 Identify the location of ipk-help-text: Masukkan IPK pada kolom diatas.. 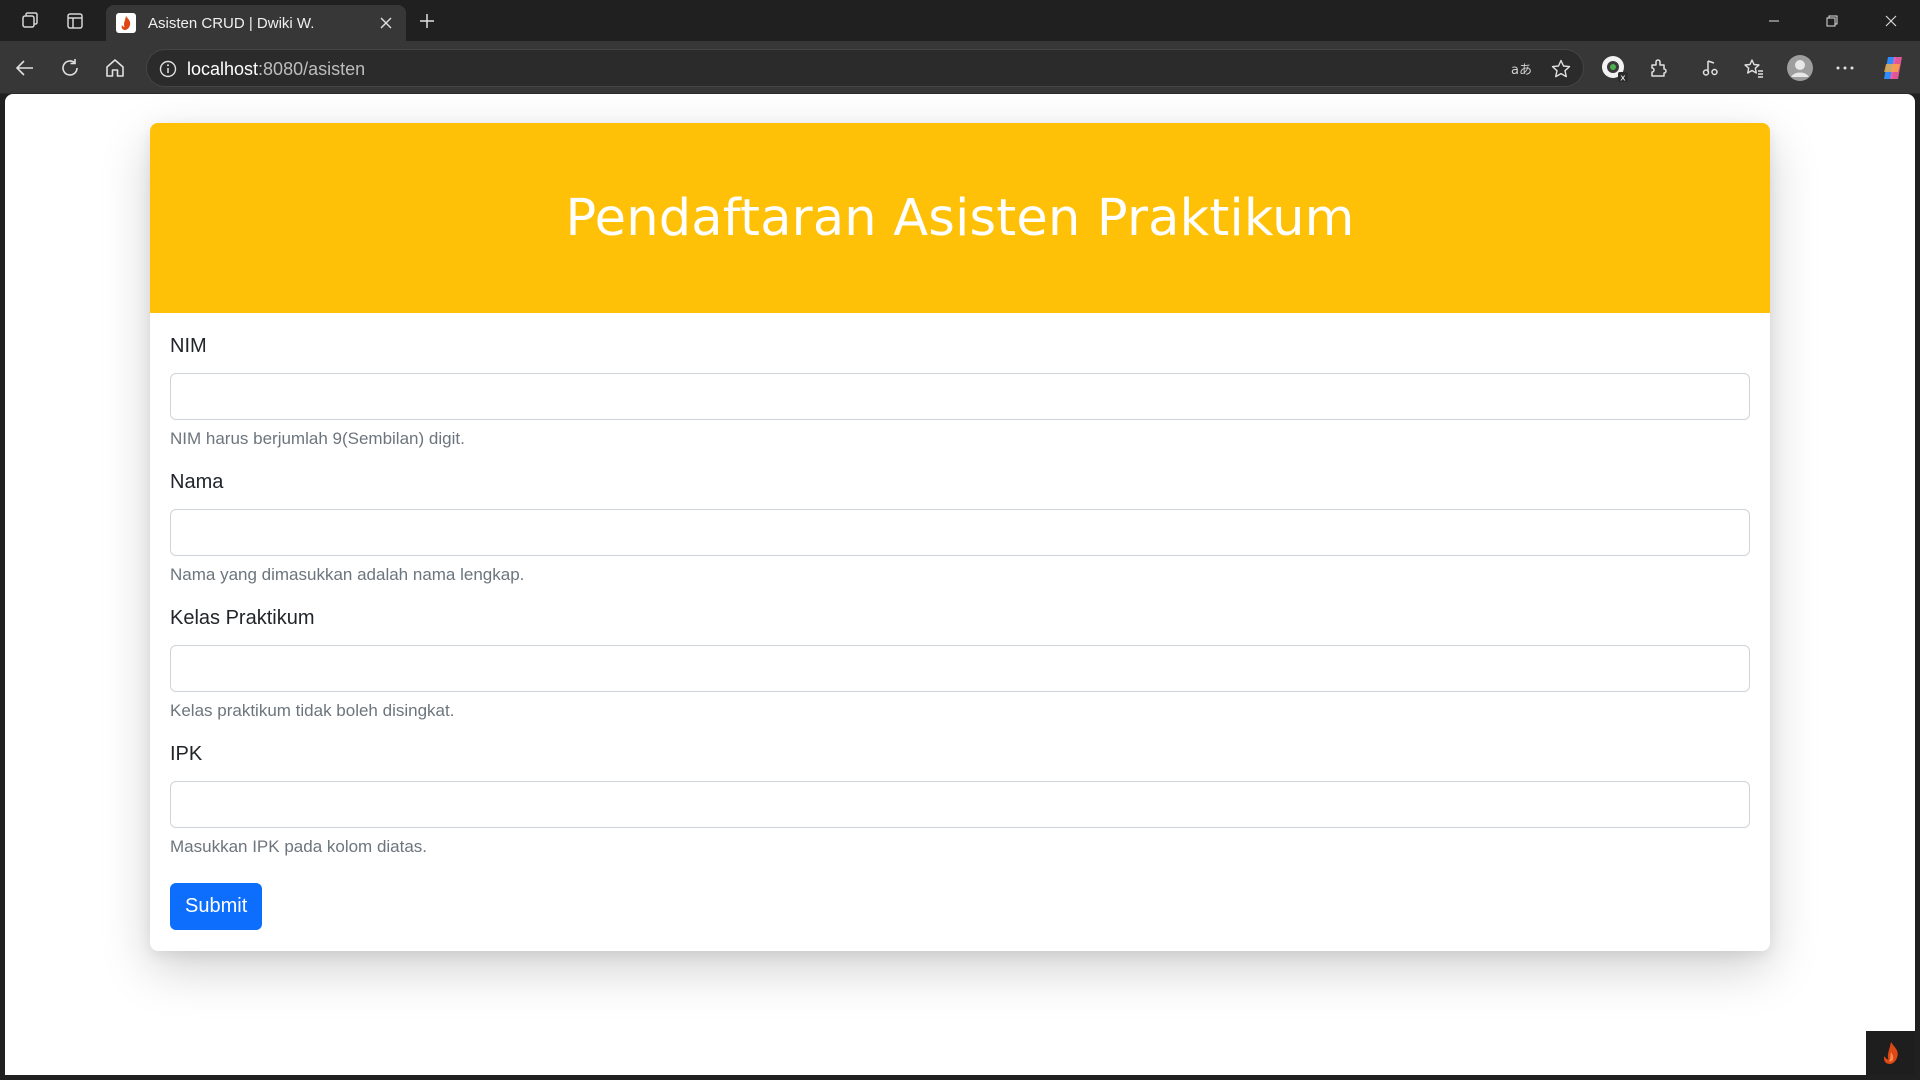
(299, 846).